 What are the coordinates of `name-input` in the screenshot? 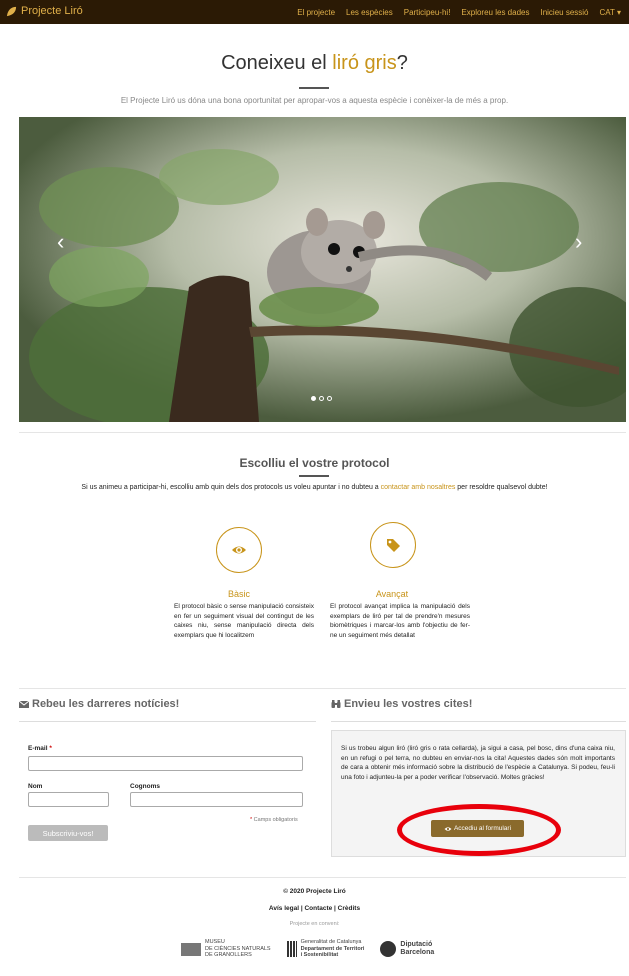 It's located at (68, 799).